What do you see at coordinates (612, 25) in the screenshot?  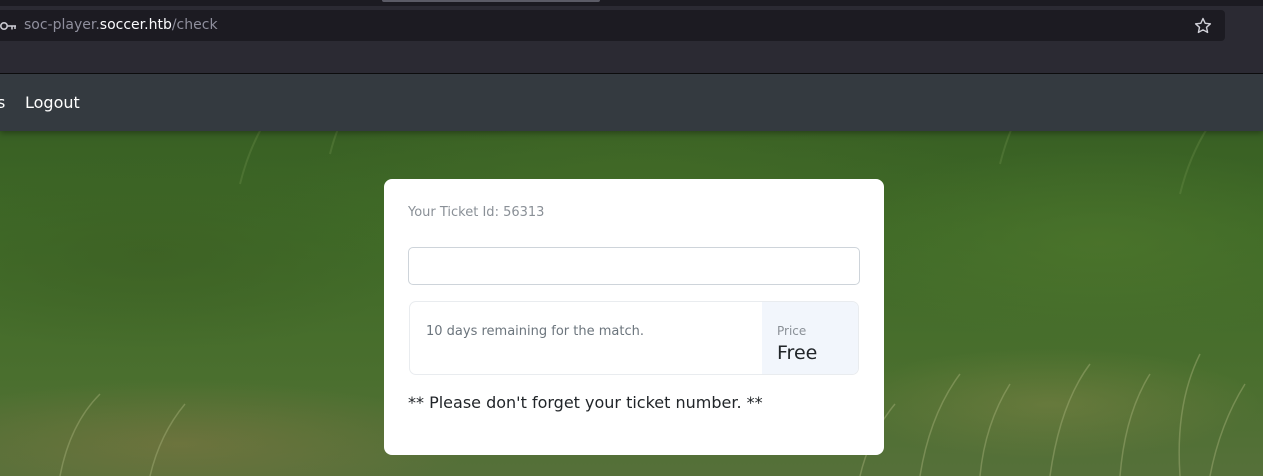 I see `address-bar: soc-player.soccer.htb/check` at bounding box center [612, 25].